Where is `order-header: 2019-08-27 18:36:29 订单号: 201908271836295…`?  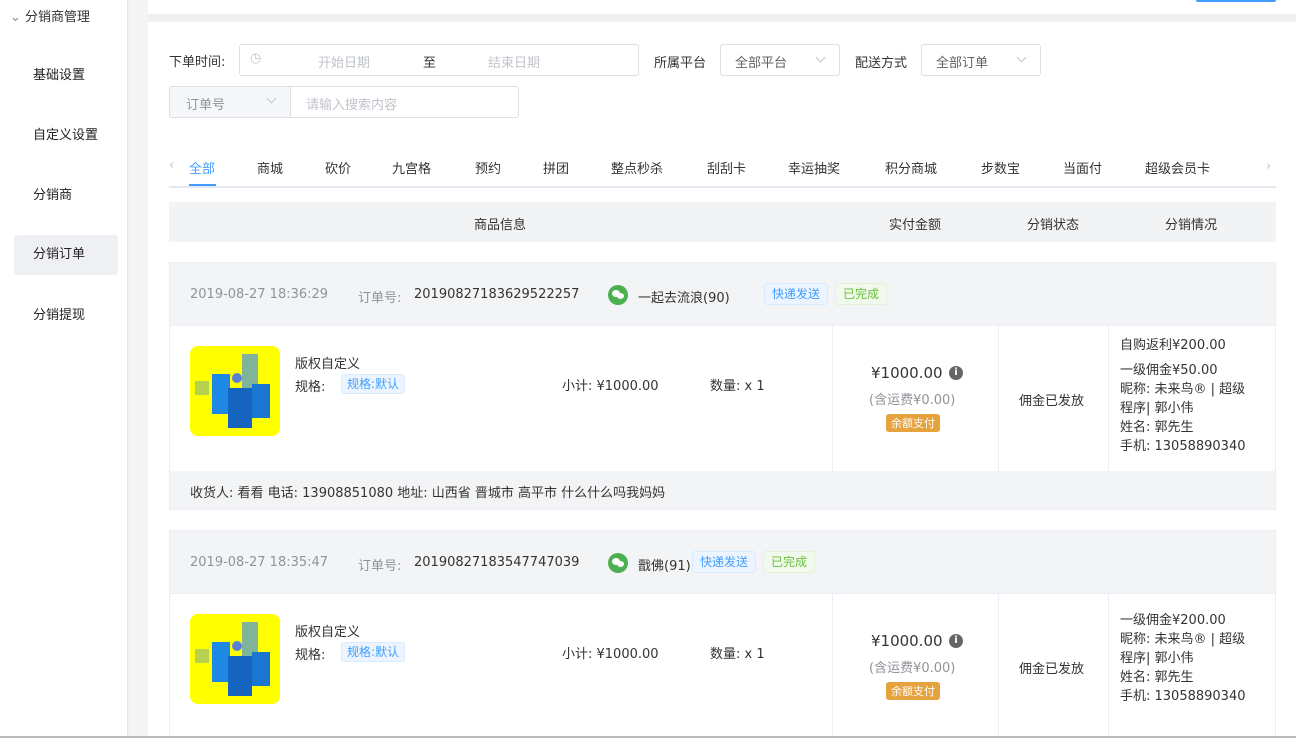
order-header: 2019-08-27 18:36:29 订单号: 201908271836295… is located at coordinates (722, 294).